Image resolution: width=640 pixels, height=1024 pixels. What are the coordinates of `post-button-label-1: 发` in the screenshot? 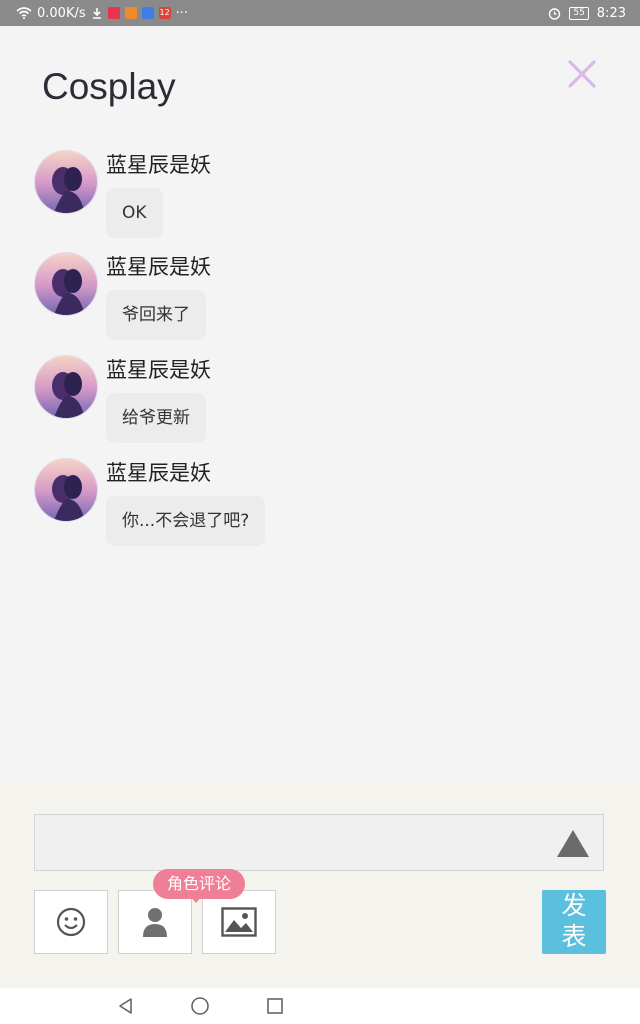 It's located at (574, 905).